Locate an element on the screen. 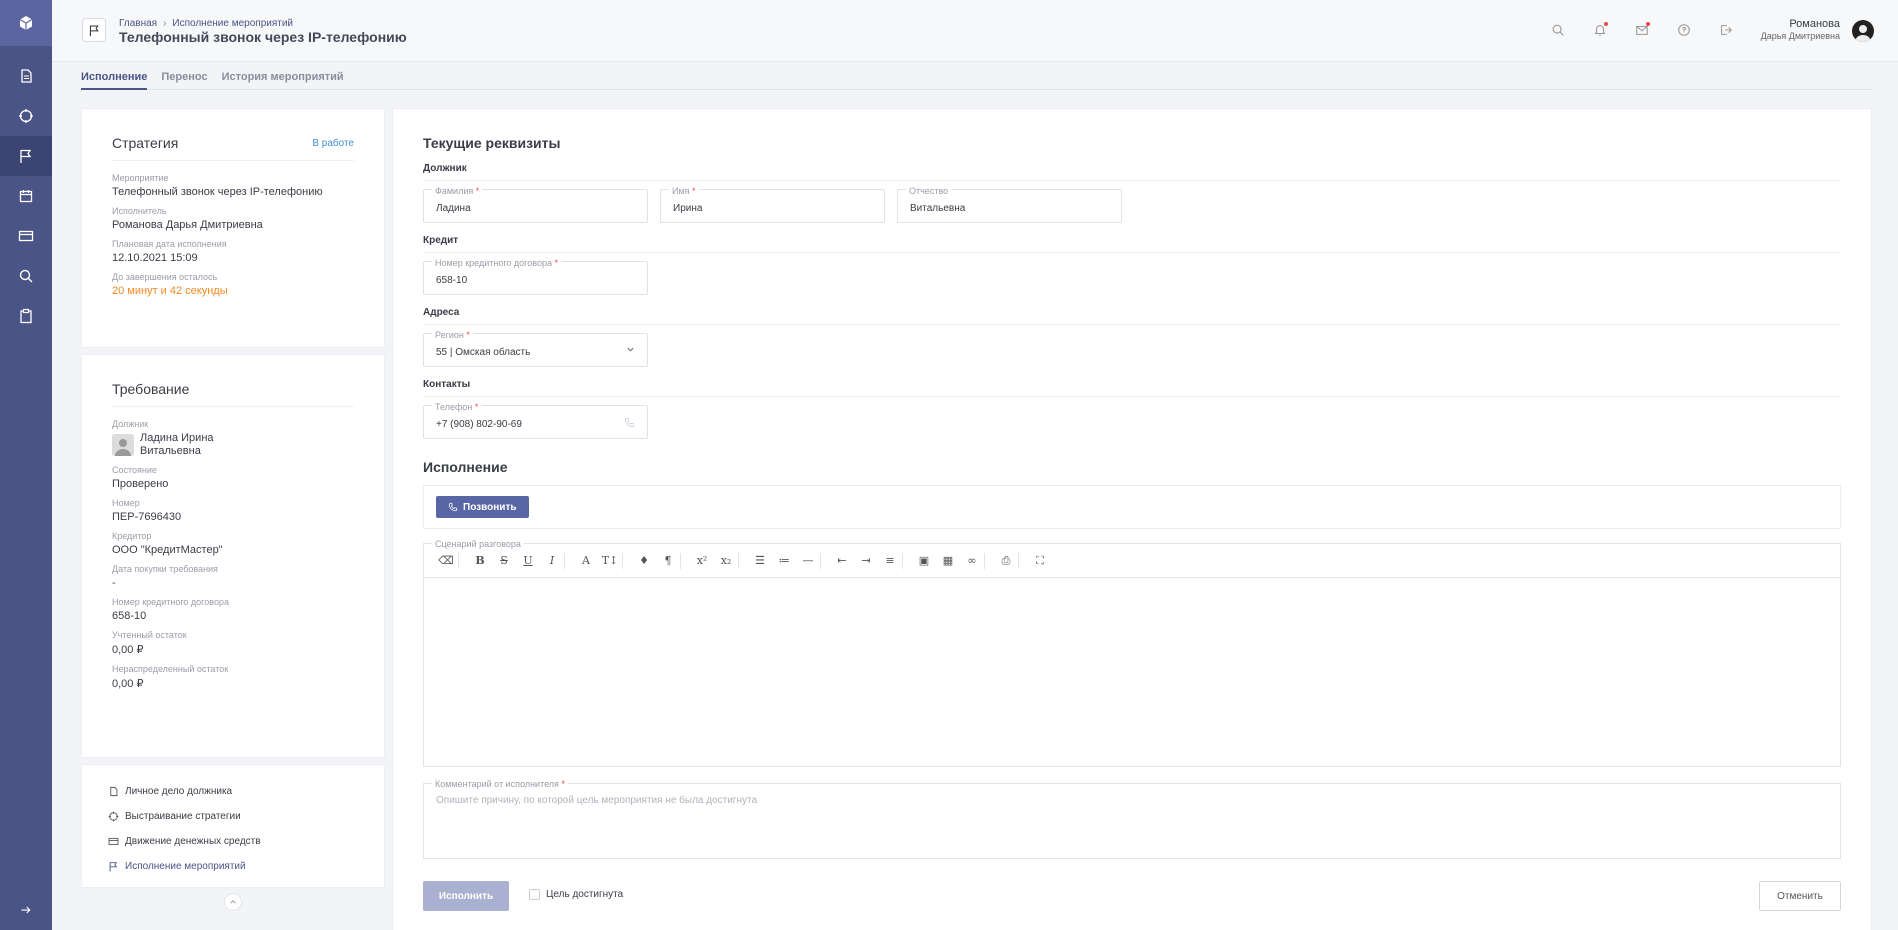 The image size is (1898, 930). editor-toolbar: ⌫ B S U I A T↕ ♦ ¶ x² x₂ ☰ ≔ — ⇤ ⇥ ≡ ▣ ▦ is located at coordinates (1132, 561).